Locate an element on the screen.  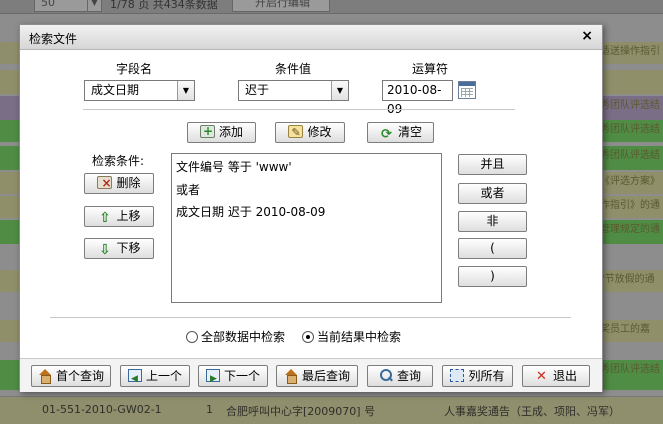
or-button-label: 或者 is located at coordinates (492, 193).